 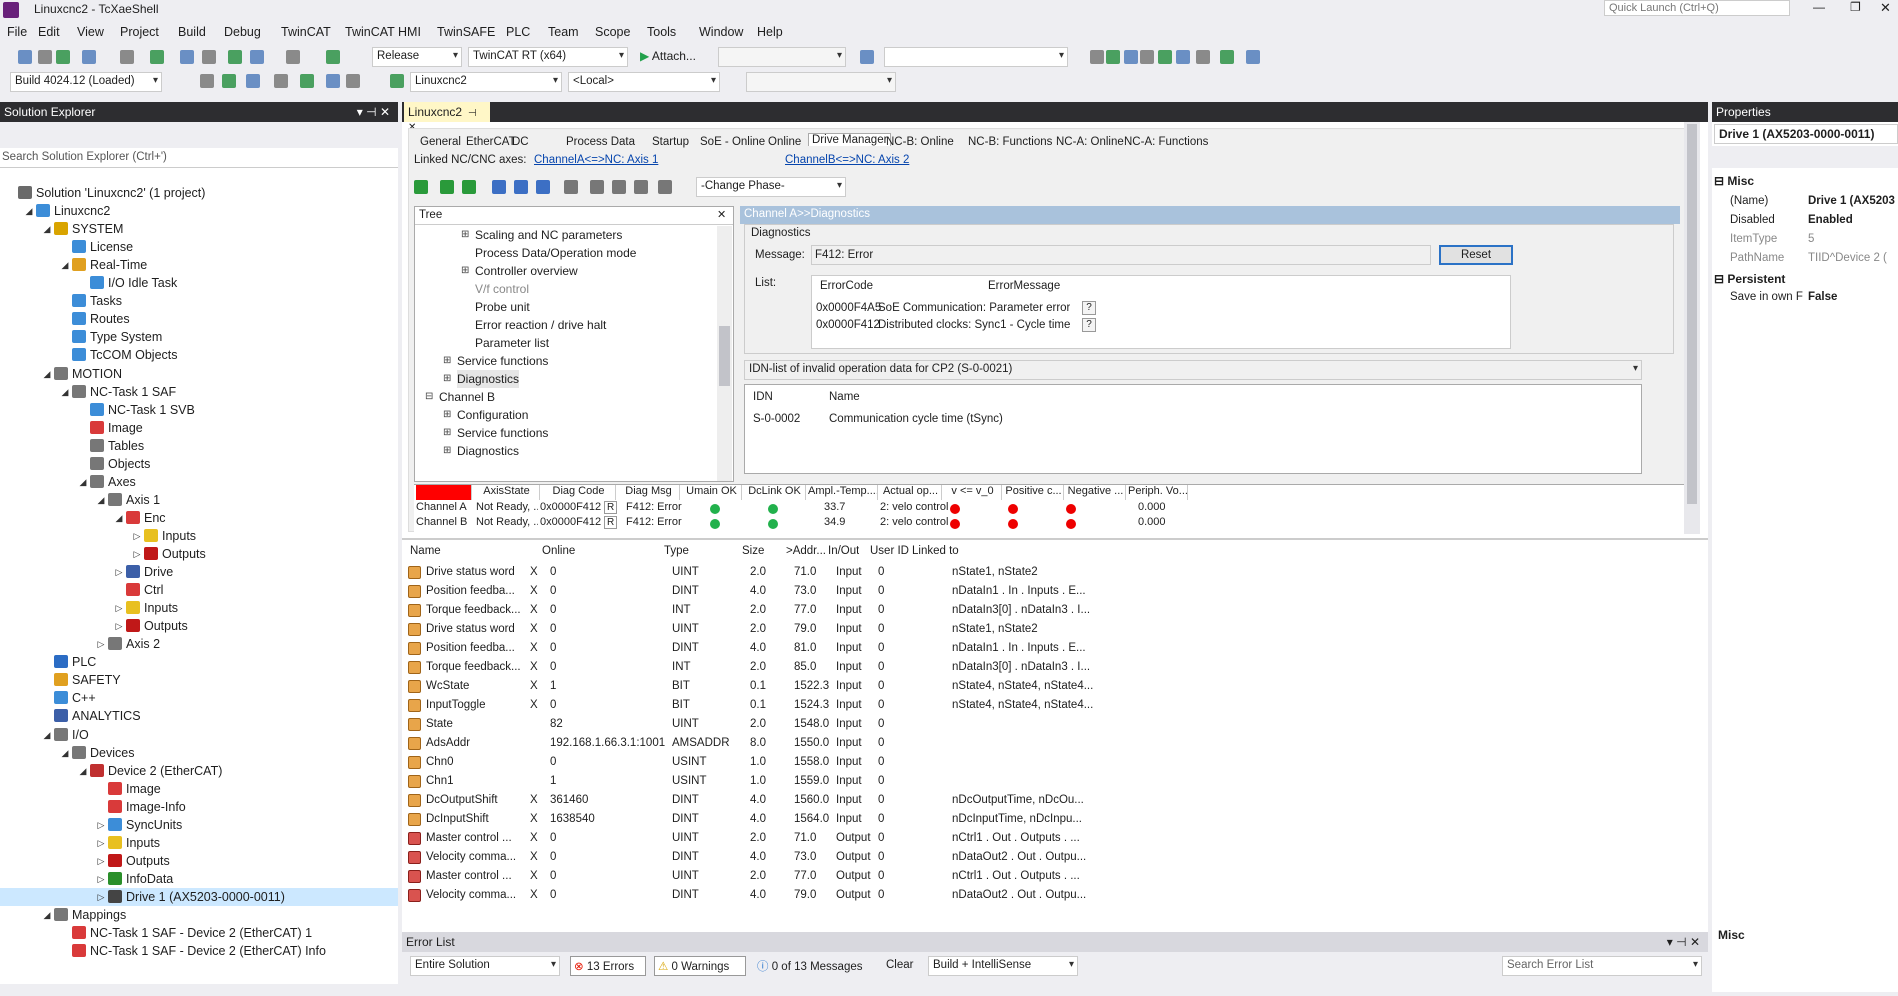 I want to click on tab-9: NC-B: Functions, so click(x=1010, y=142).